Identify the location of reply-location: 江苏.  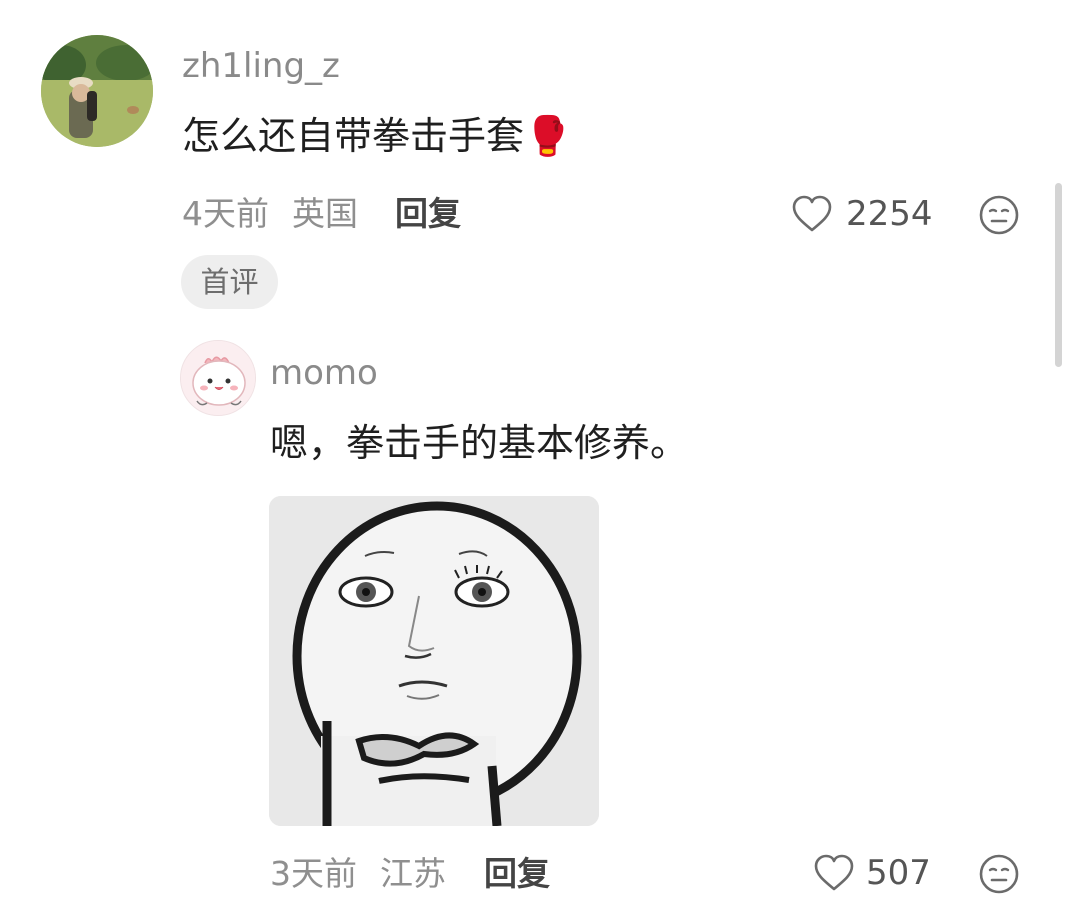
(413, 873).